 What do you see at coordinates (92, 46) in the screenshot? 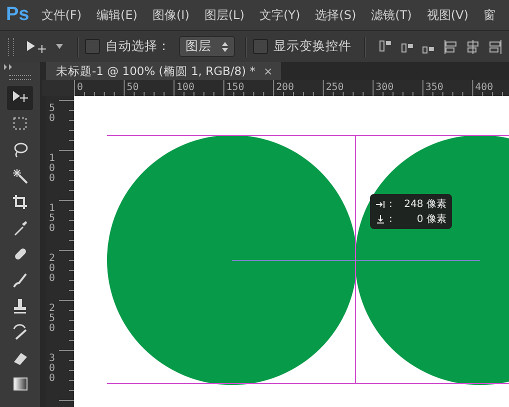
I see `auto-select-checkbox` at bounding box center [92, 46].